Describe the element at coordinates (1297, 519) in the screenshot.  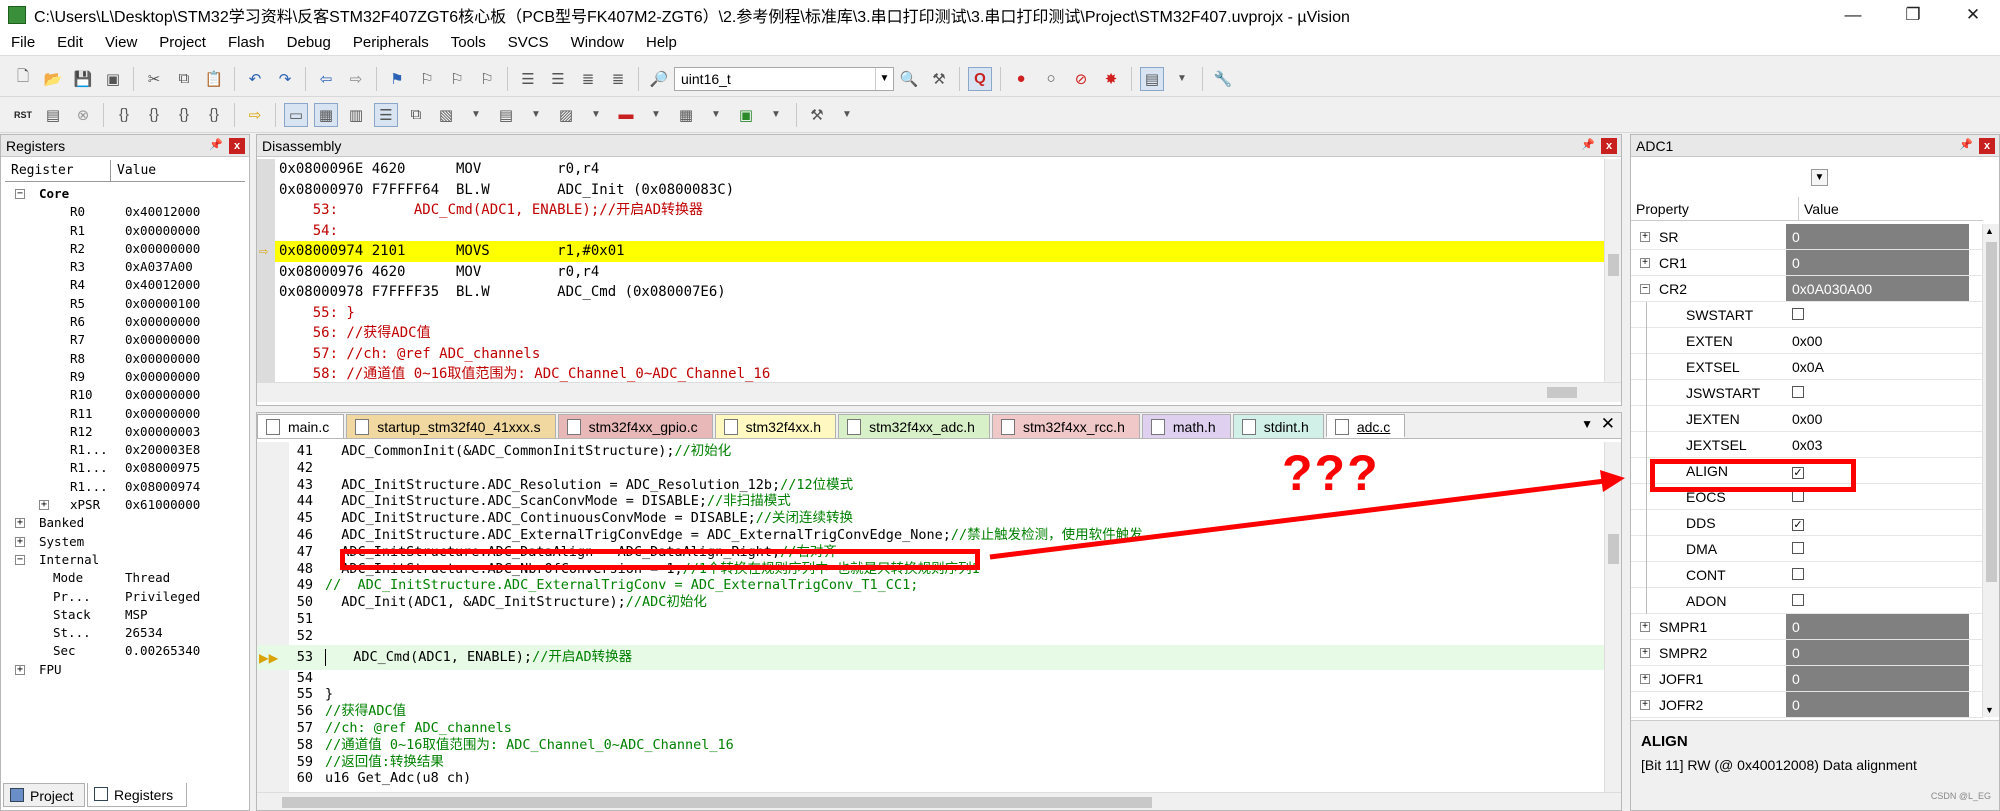
I see `annotation-arrow-line` at that location.